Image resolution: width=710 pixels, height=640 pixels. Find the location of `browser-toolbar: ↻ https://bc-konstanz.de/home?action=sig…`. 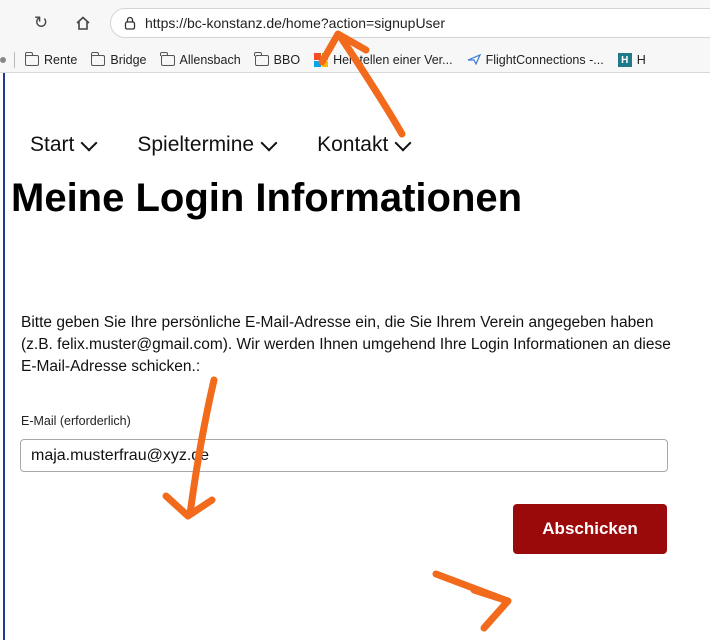

browser-toolbar: ↻ https://bc-konstanz.de/home?action=sig… is located at coordinates (355, 36).